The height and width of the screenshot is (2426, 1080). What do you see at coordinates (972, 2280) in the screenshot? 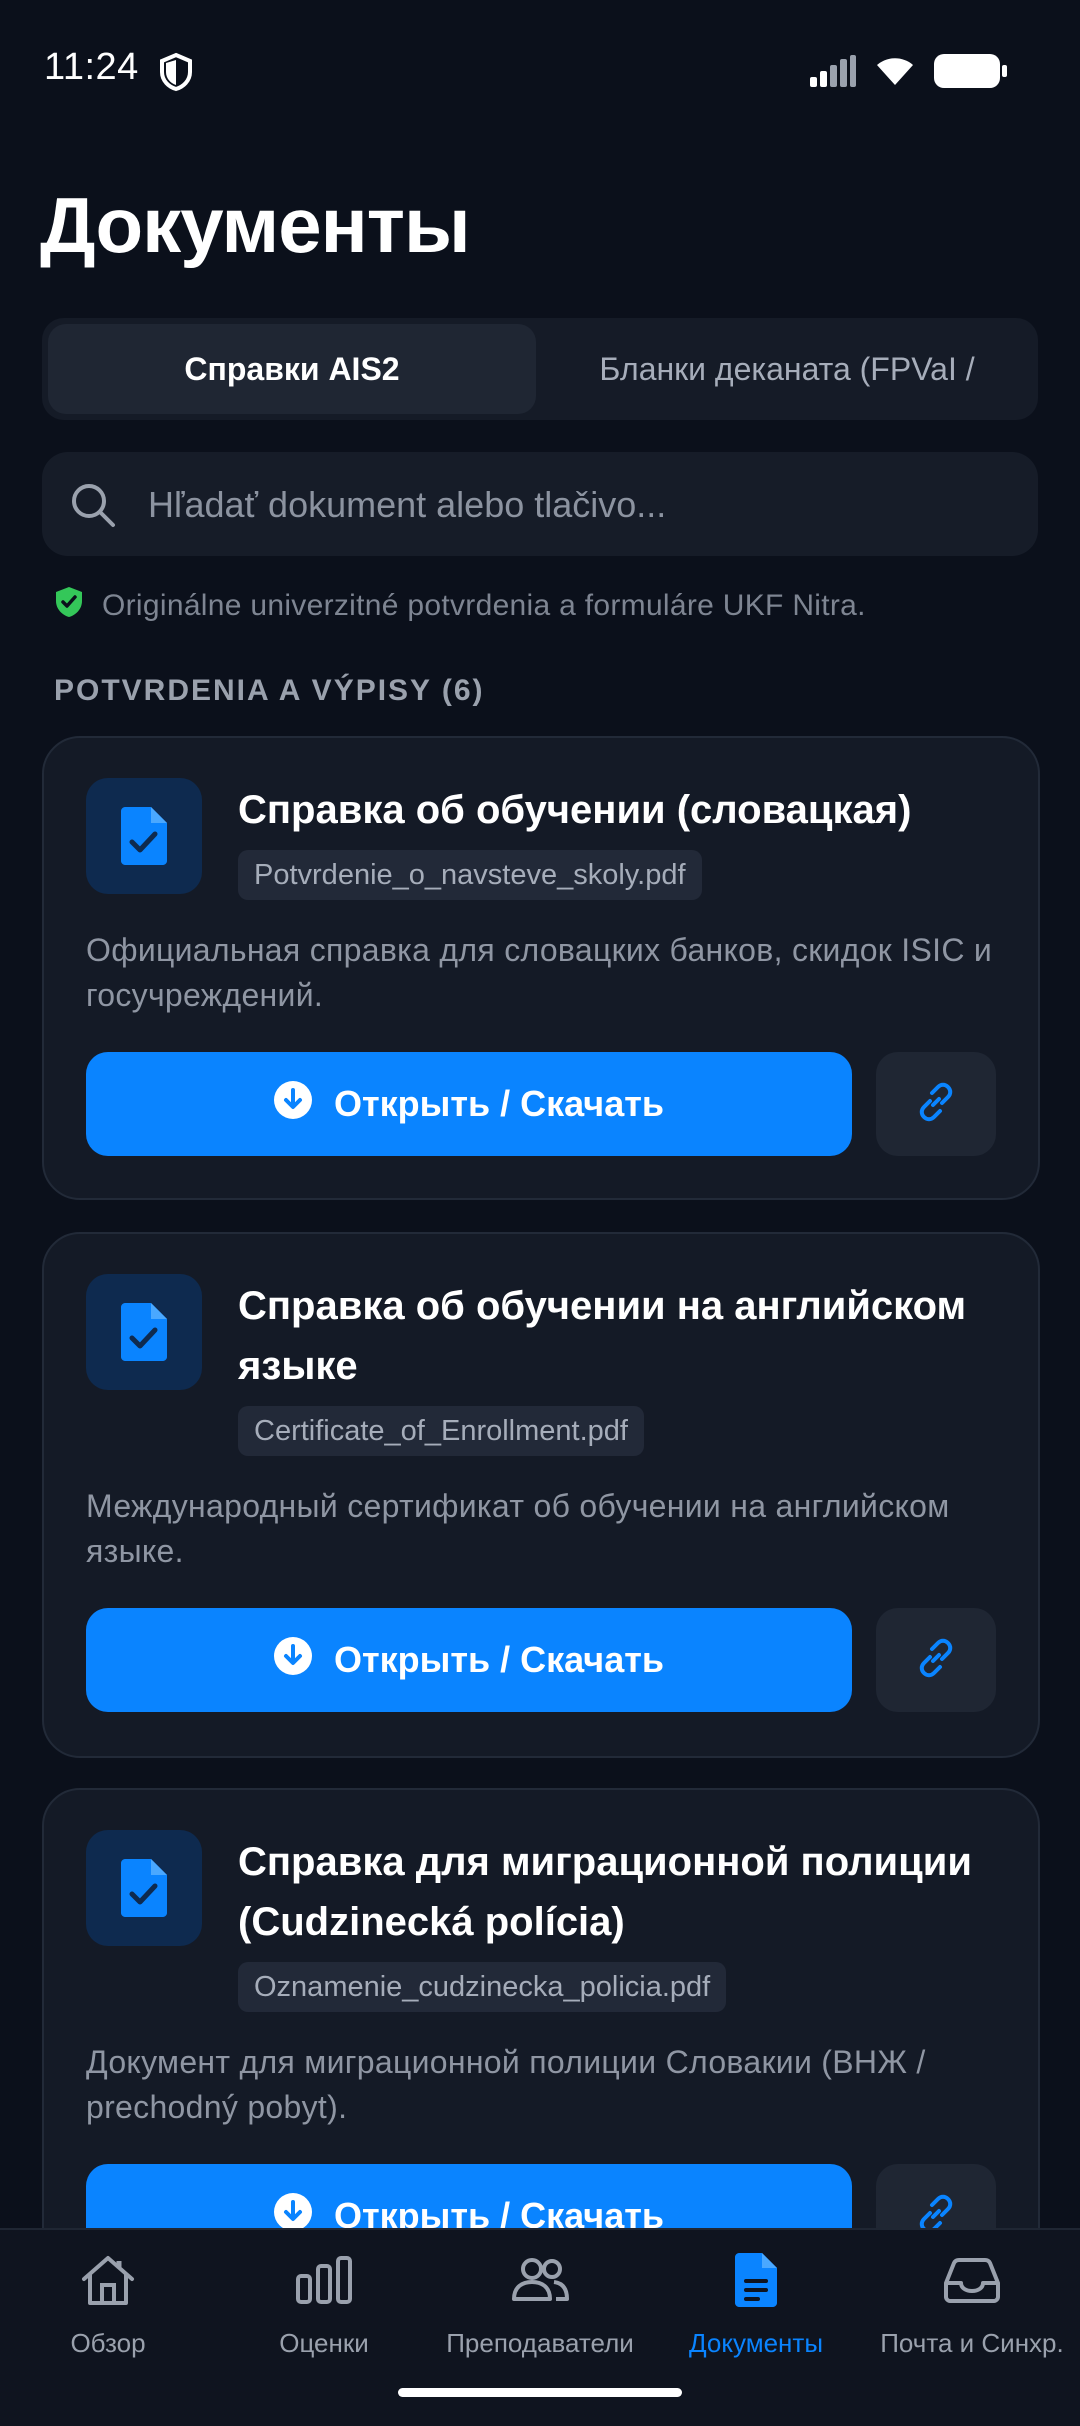
I see `inbox-icon` at bounding box center [972, 2280].